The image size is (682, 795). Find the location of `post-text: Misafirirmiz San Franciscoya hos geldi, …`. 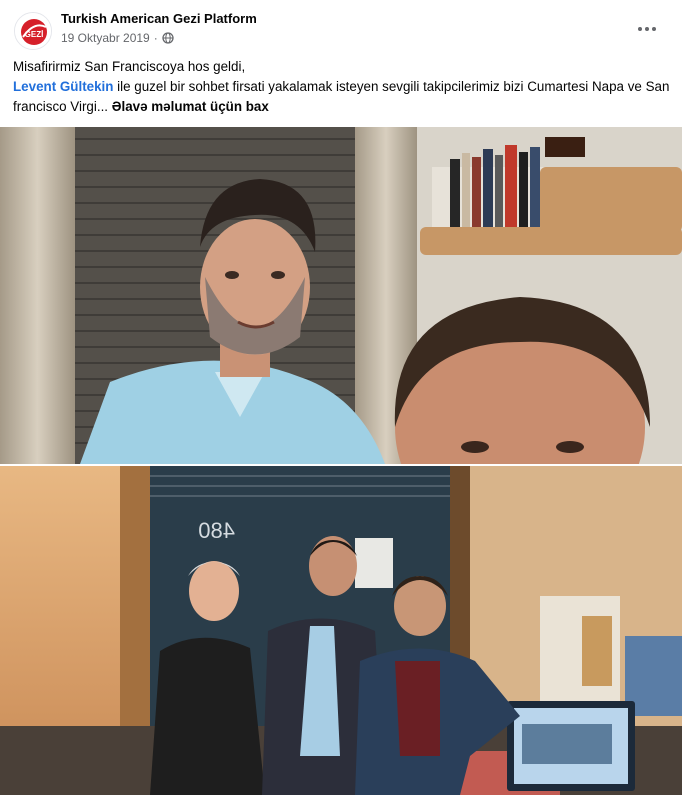

post-text: Misafirirmiz San Franciscoya hos geldi, … is located at coordinates (343, 87).